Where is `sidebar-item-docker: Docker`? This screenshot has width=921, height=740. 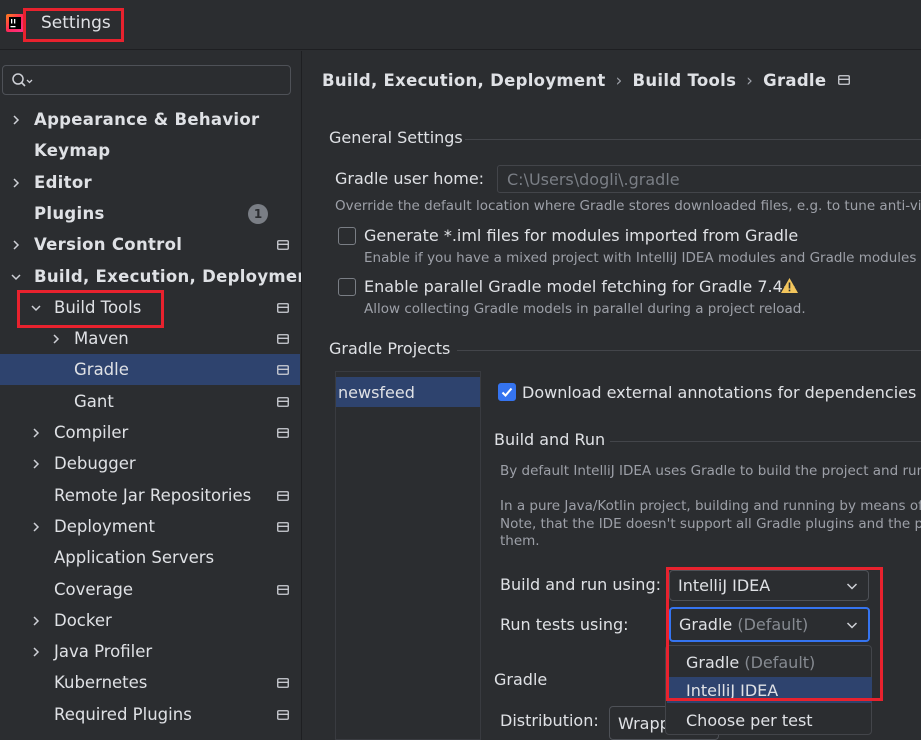 sidebar-item-docker: Docker is located at coordinates (150, 620).